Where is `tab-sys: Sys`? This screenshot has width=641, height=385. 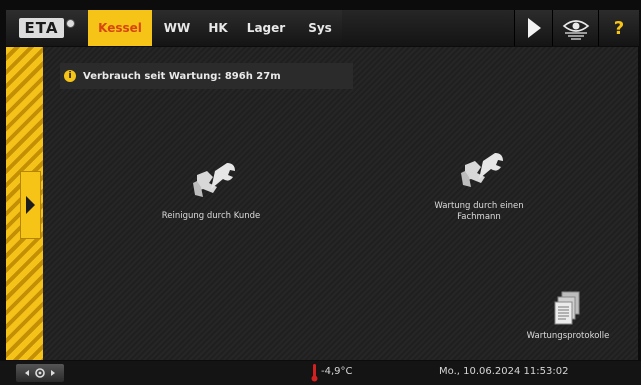 tab-sys: Sys is located at coordinates (320, 28).